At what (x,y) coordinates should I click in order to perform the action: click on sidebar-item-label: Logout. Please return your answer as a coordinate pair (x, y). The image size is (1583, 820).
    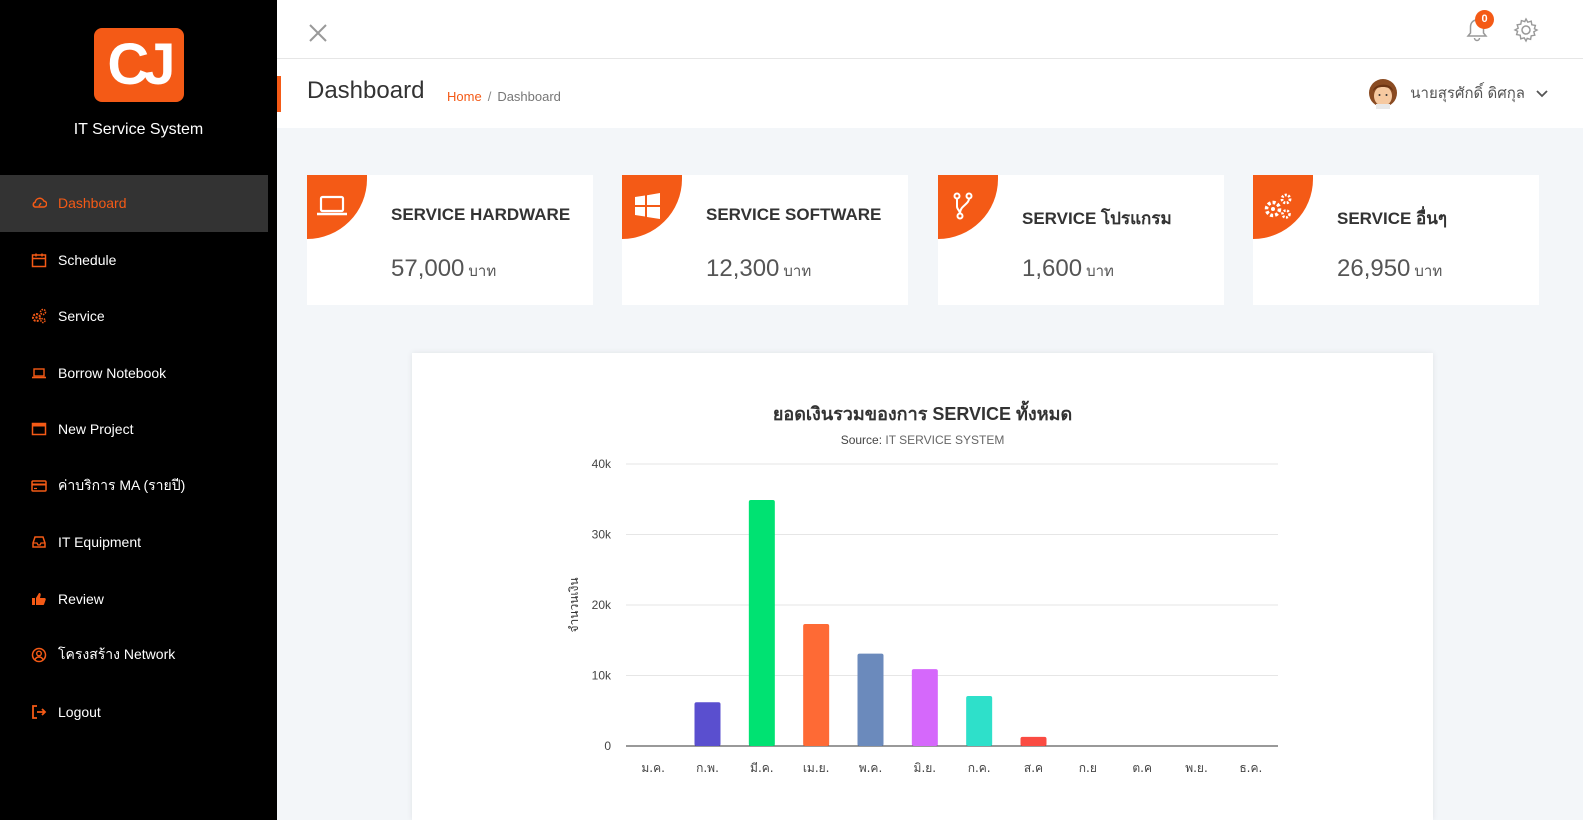
    Looking at the image, I should click on (79, 711).